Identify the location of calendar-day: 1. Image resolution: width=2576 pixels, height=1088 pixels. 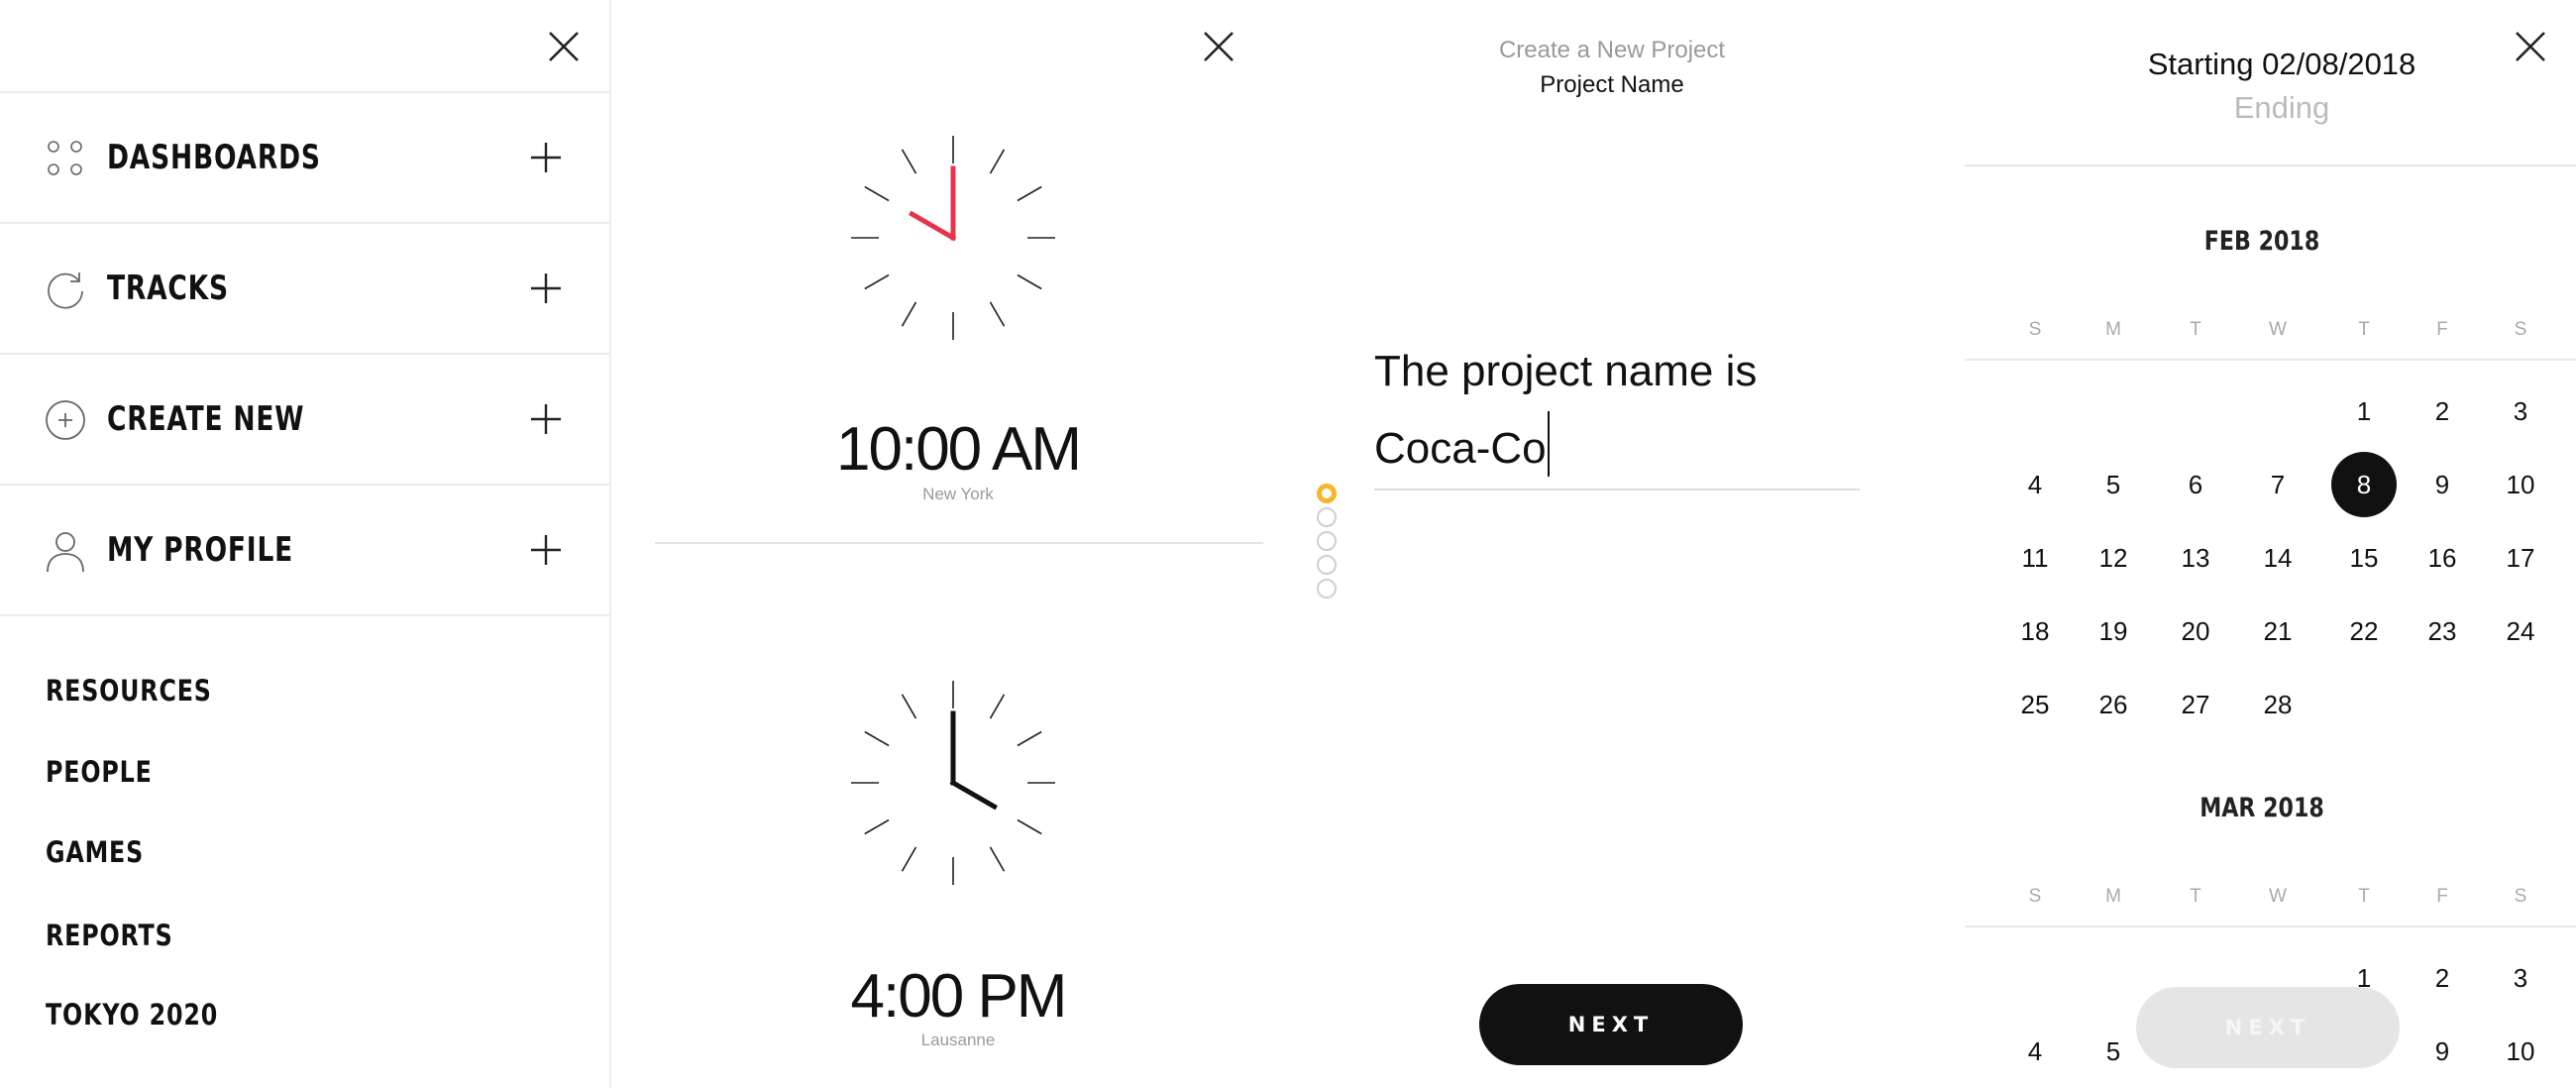
(2364, 411).